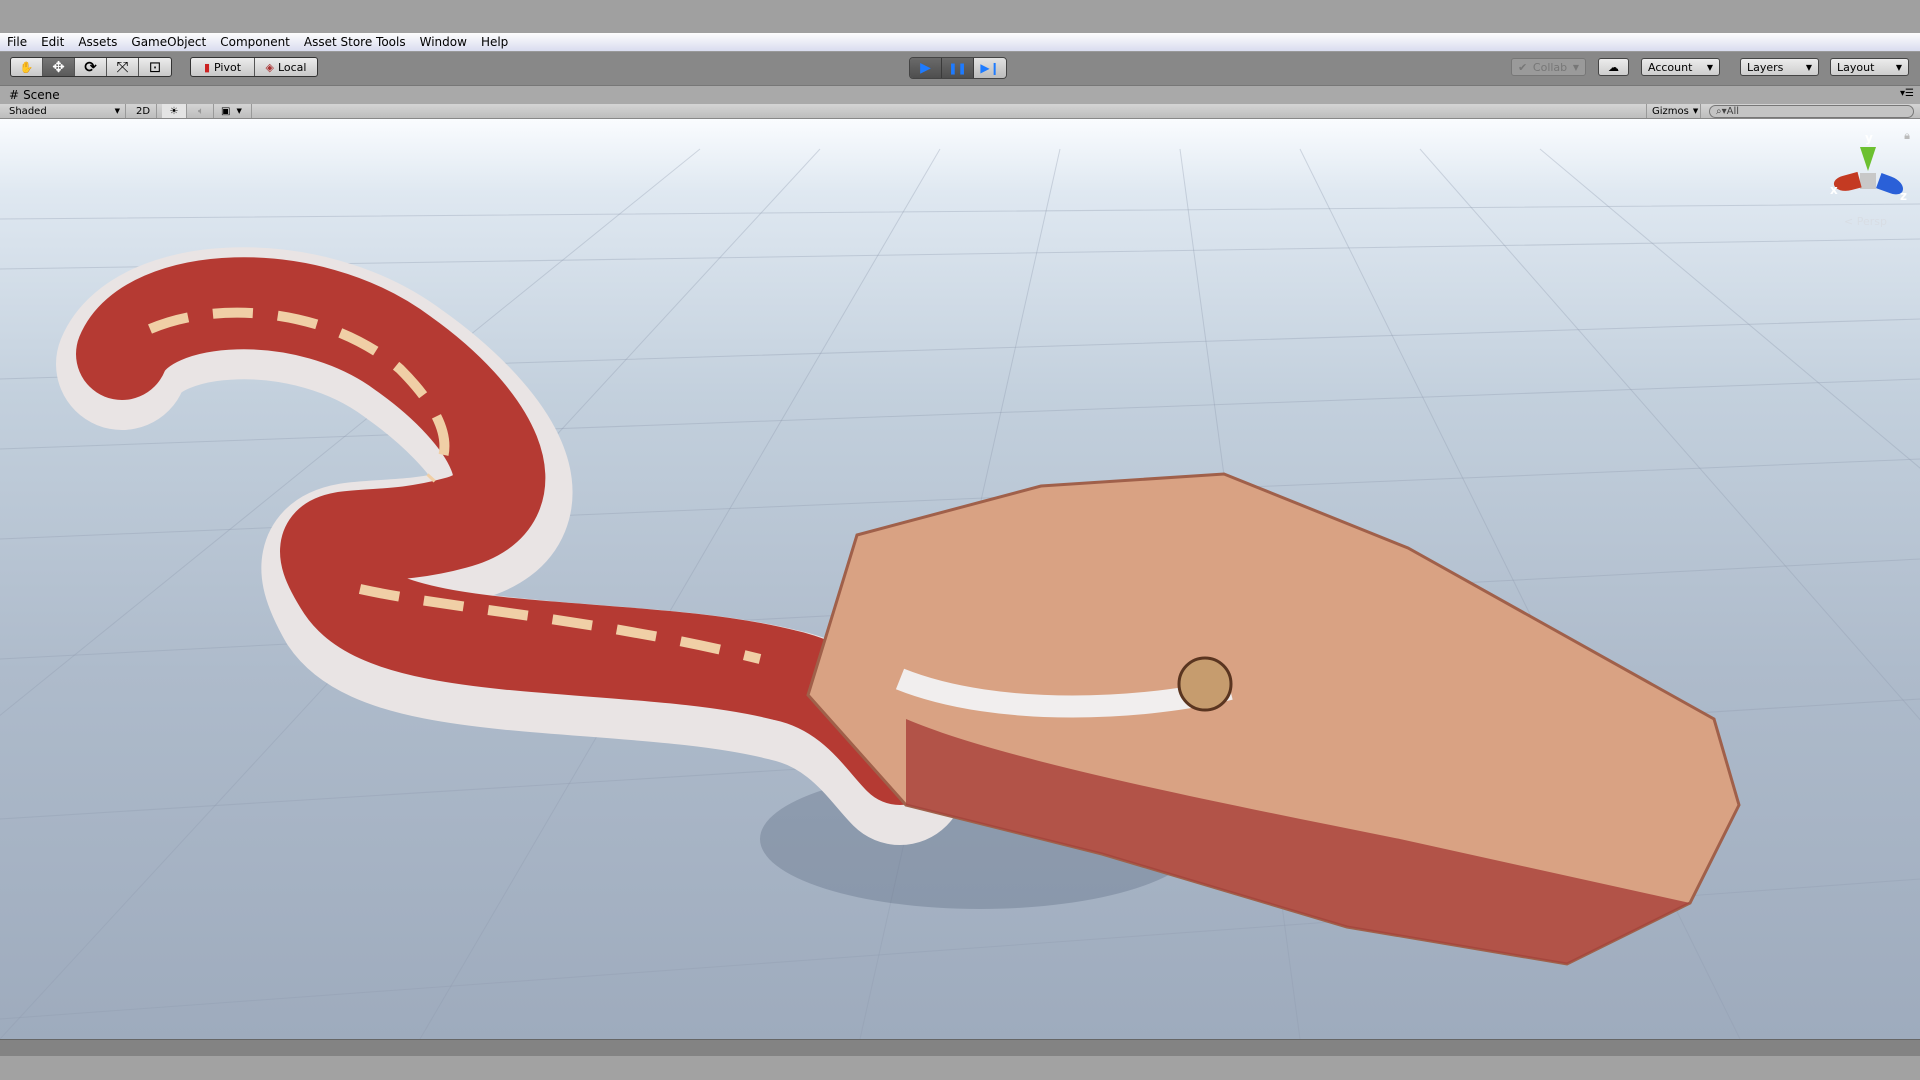 Image resolution: width=1920 pixels, height=1080 pixels. I want to click on 2d-toggle: 2D, so click(144, 111).